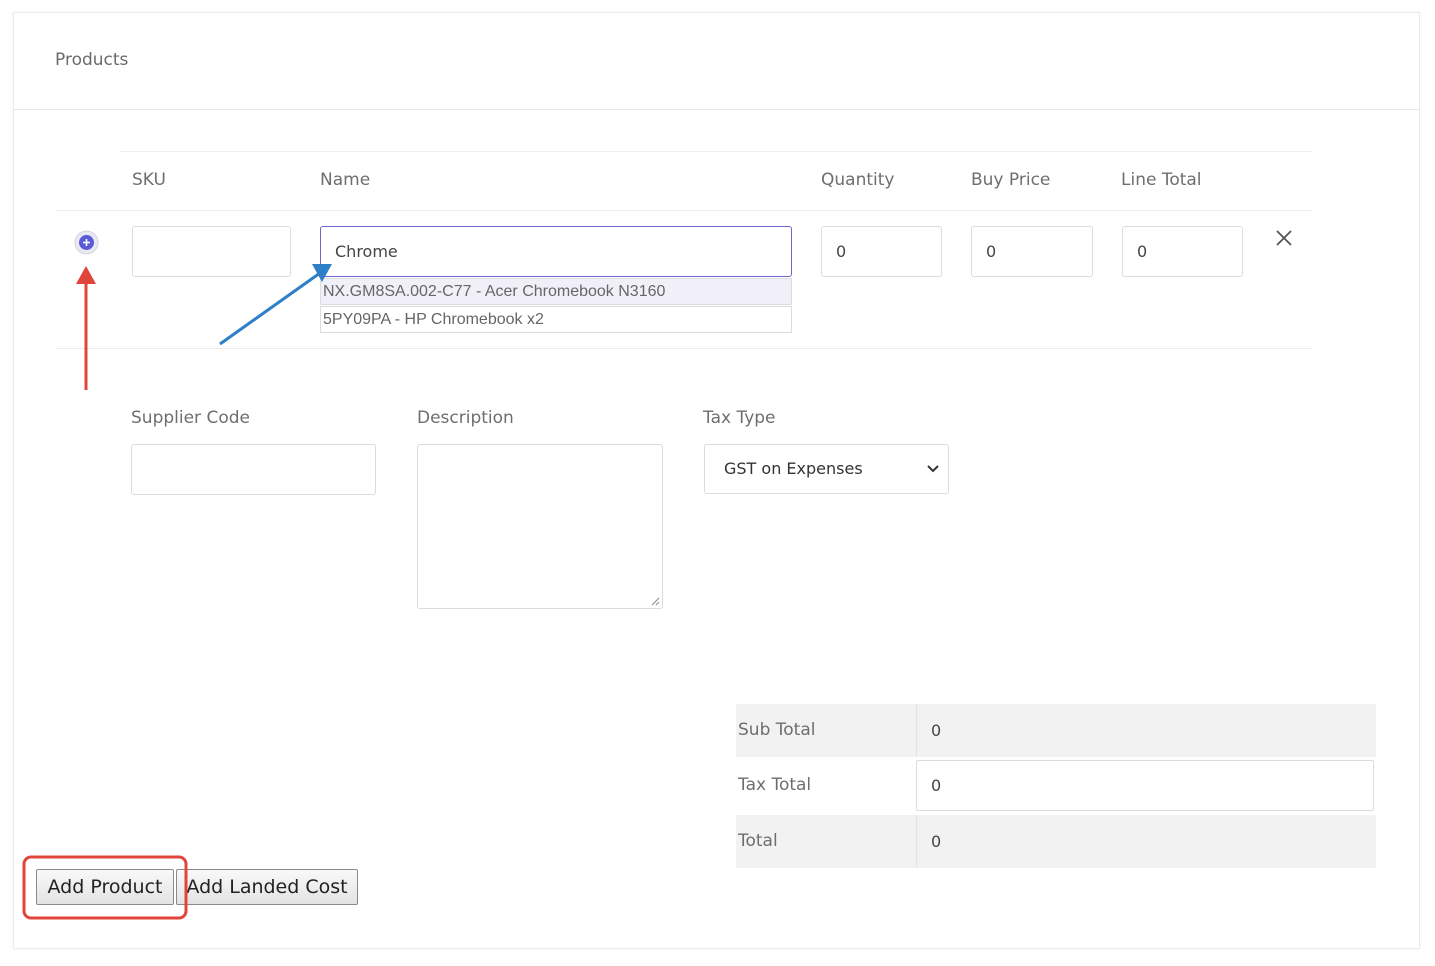  What do you see at coordinates (86, 328) in the screenshot?
I see `red-arrow-annotation` at bounding box center [86, 328].